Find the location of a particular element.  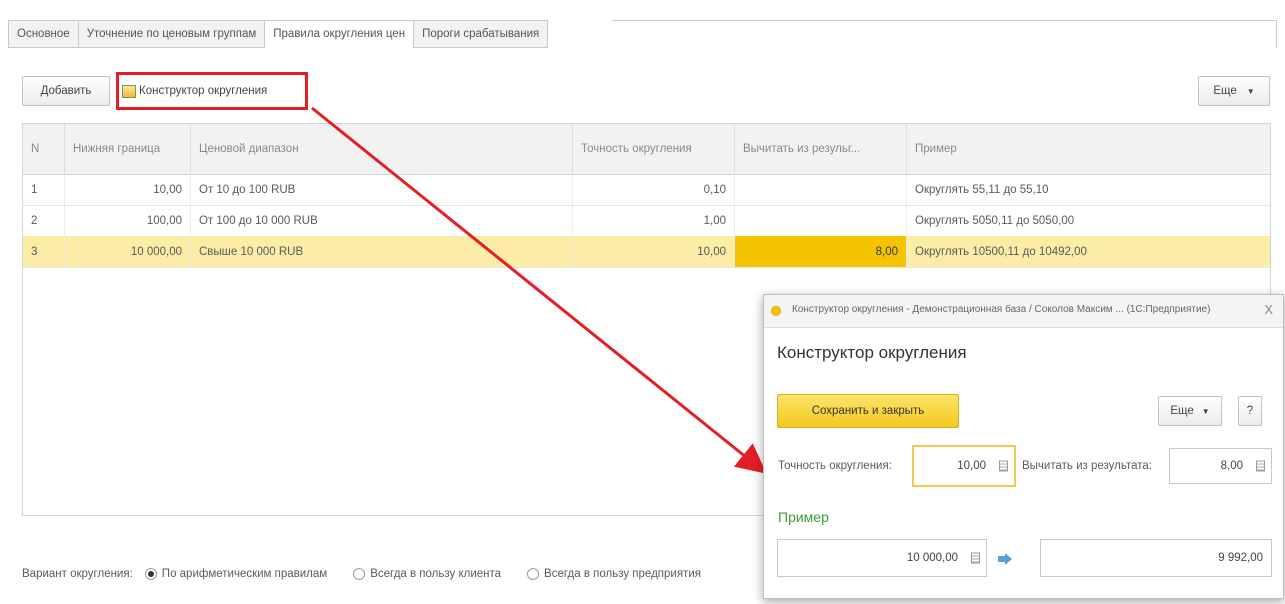

row-n: 2 is located at coordinates (44, 220).